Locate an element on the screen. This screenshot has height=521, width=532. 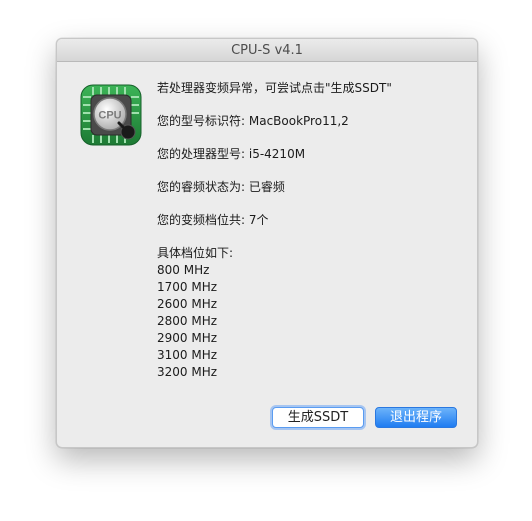
cpu-value: i5-4210M is located at coordinates (277, 154).